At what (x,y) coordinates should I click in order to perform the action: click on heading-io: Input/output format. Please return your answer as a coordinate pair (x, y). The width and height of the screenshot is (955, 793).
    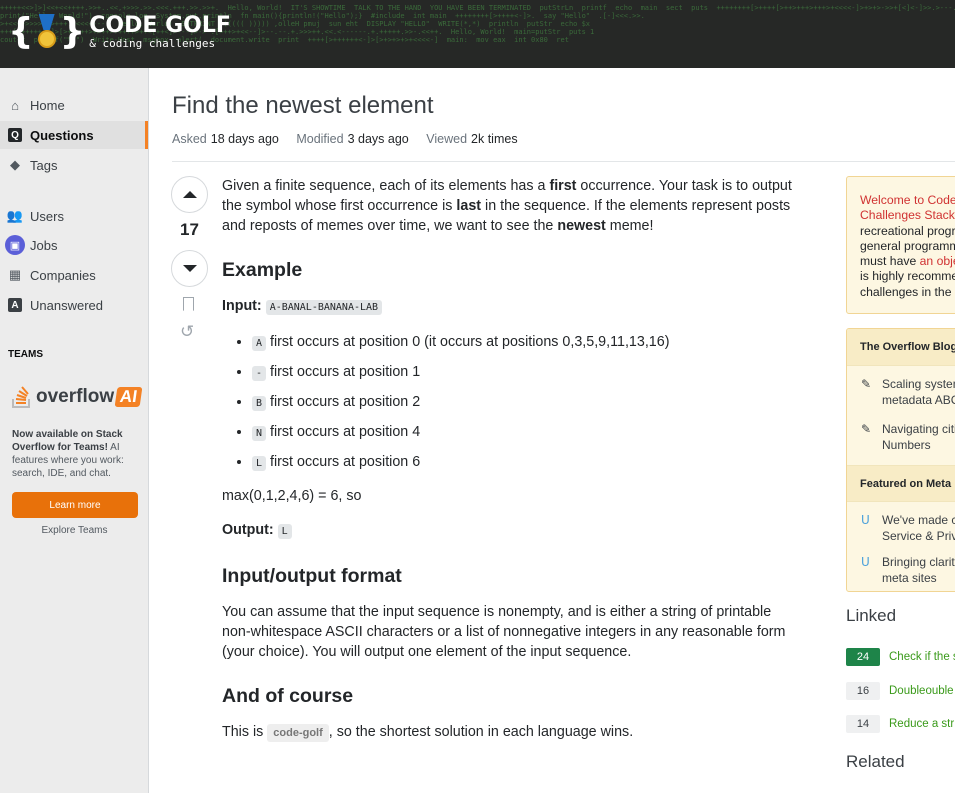
    Looking at the image, I should click on (312, 576).